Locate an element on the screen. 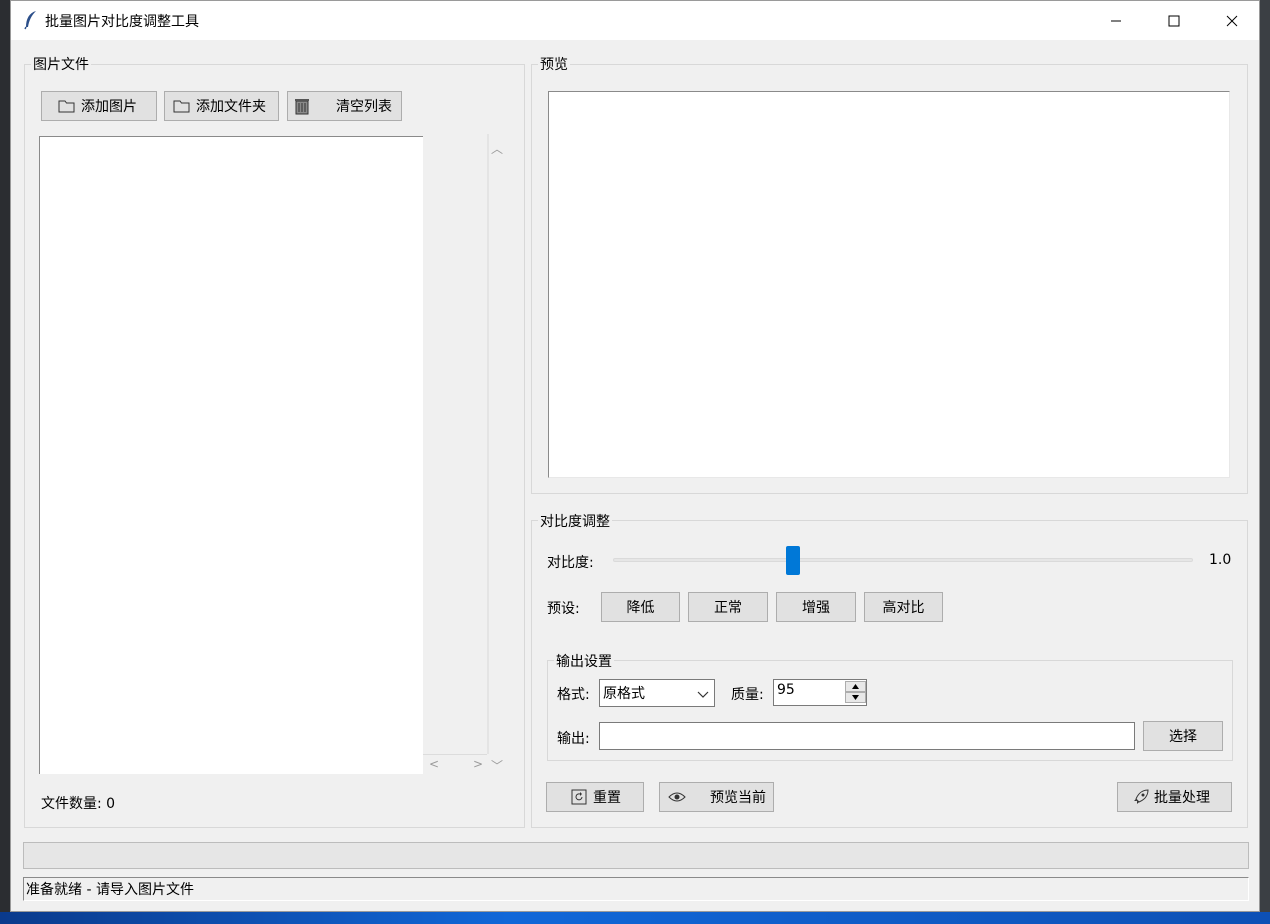 Image resolution: width=1270 pixels, height=924 pixels. preset-lower-button: 降低 is located at coordinates (640, 607).